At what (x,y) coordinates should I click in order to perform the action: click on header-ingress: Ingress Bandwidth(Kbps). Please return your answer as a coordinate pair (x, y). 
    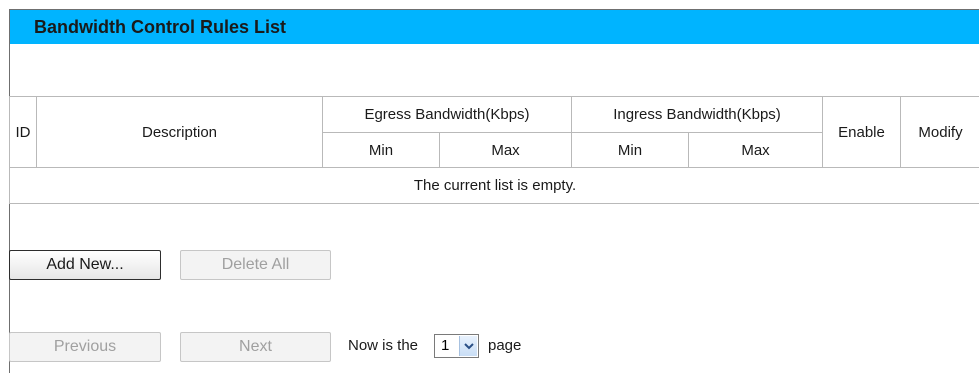
    Looking at the image, I should click on (697, 114).